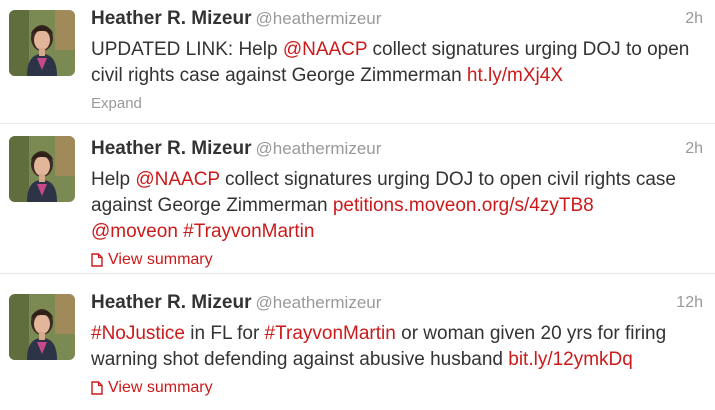 This screenshot has height=410, width=715. What do you see at coordinates (187, 49) in the screenshot?
I see `tweet-text-part: UPDATED LINK: Help` at bounding box center [187, 49].